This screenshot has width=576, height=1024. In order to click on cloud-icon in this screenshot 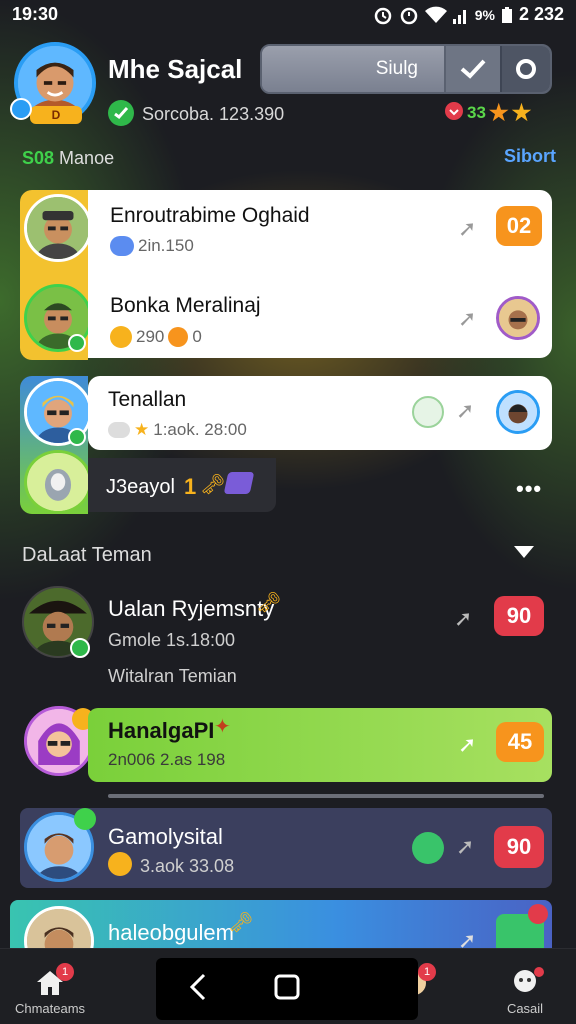, I will do `click(119, 430)`.